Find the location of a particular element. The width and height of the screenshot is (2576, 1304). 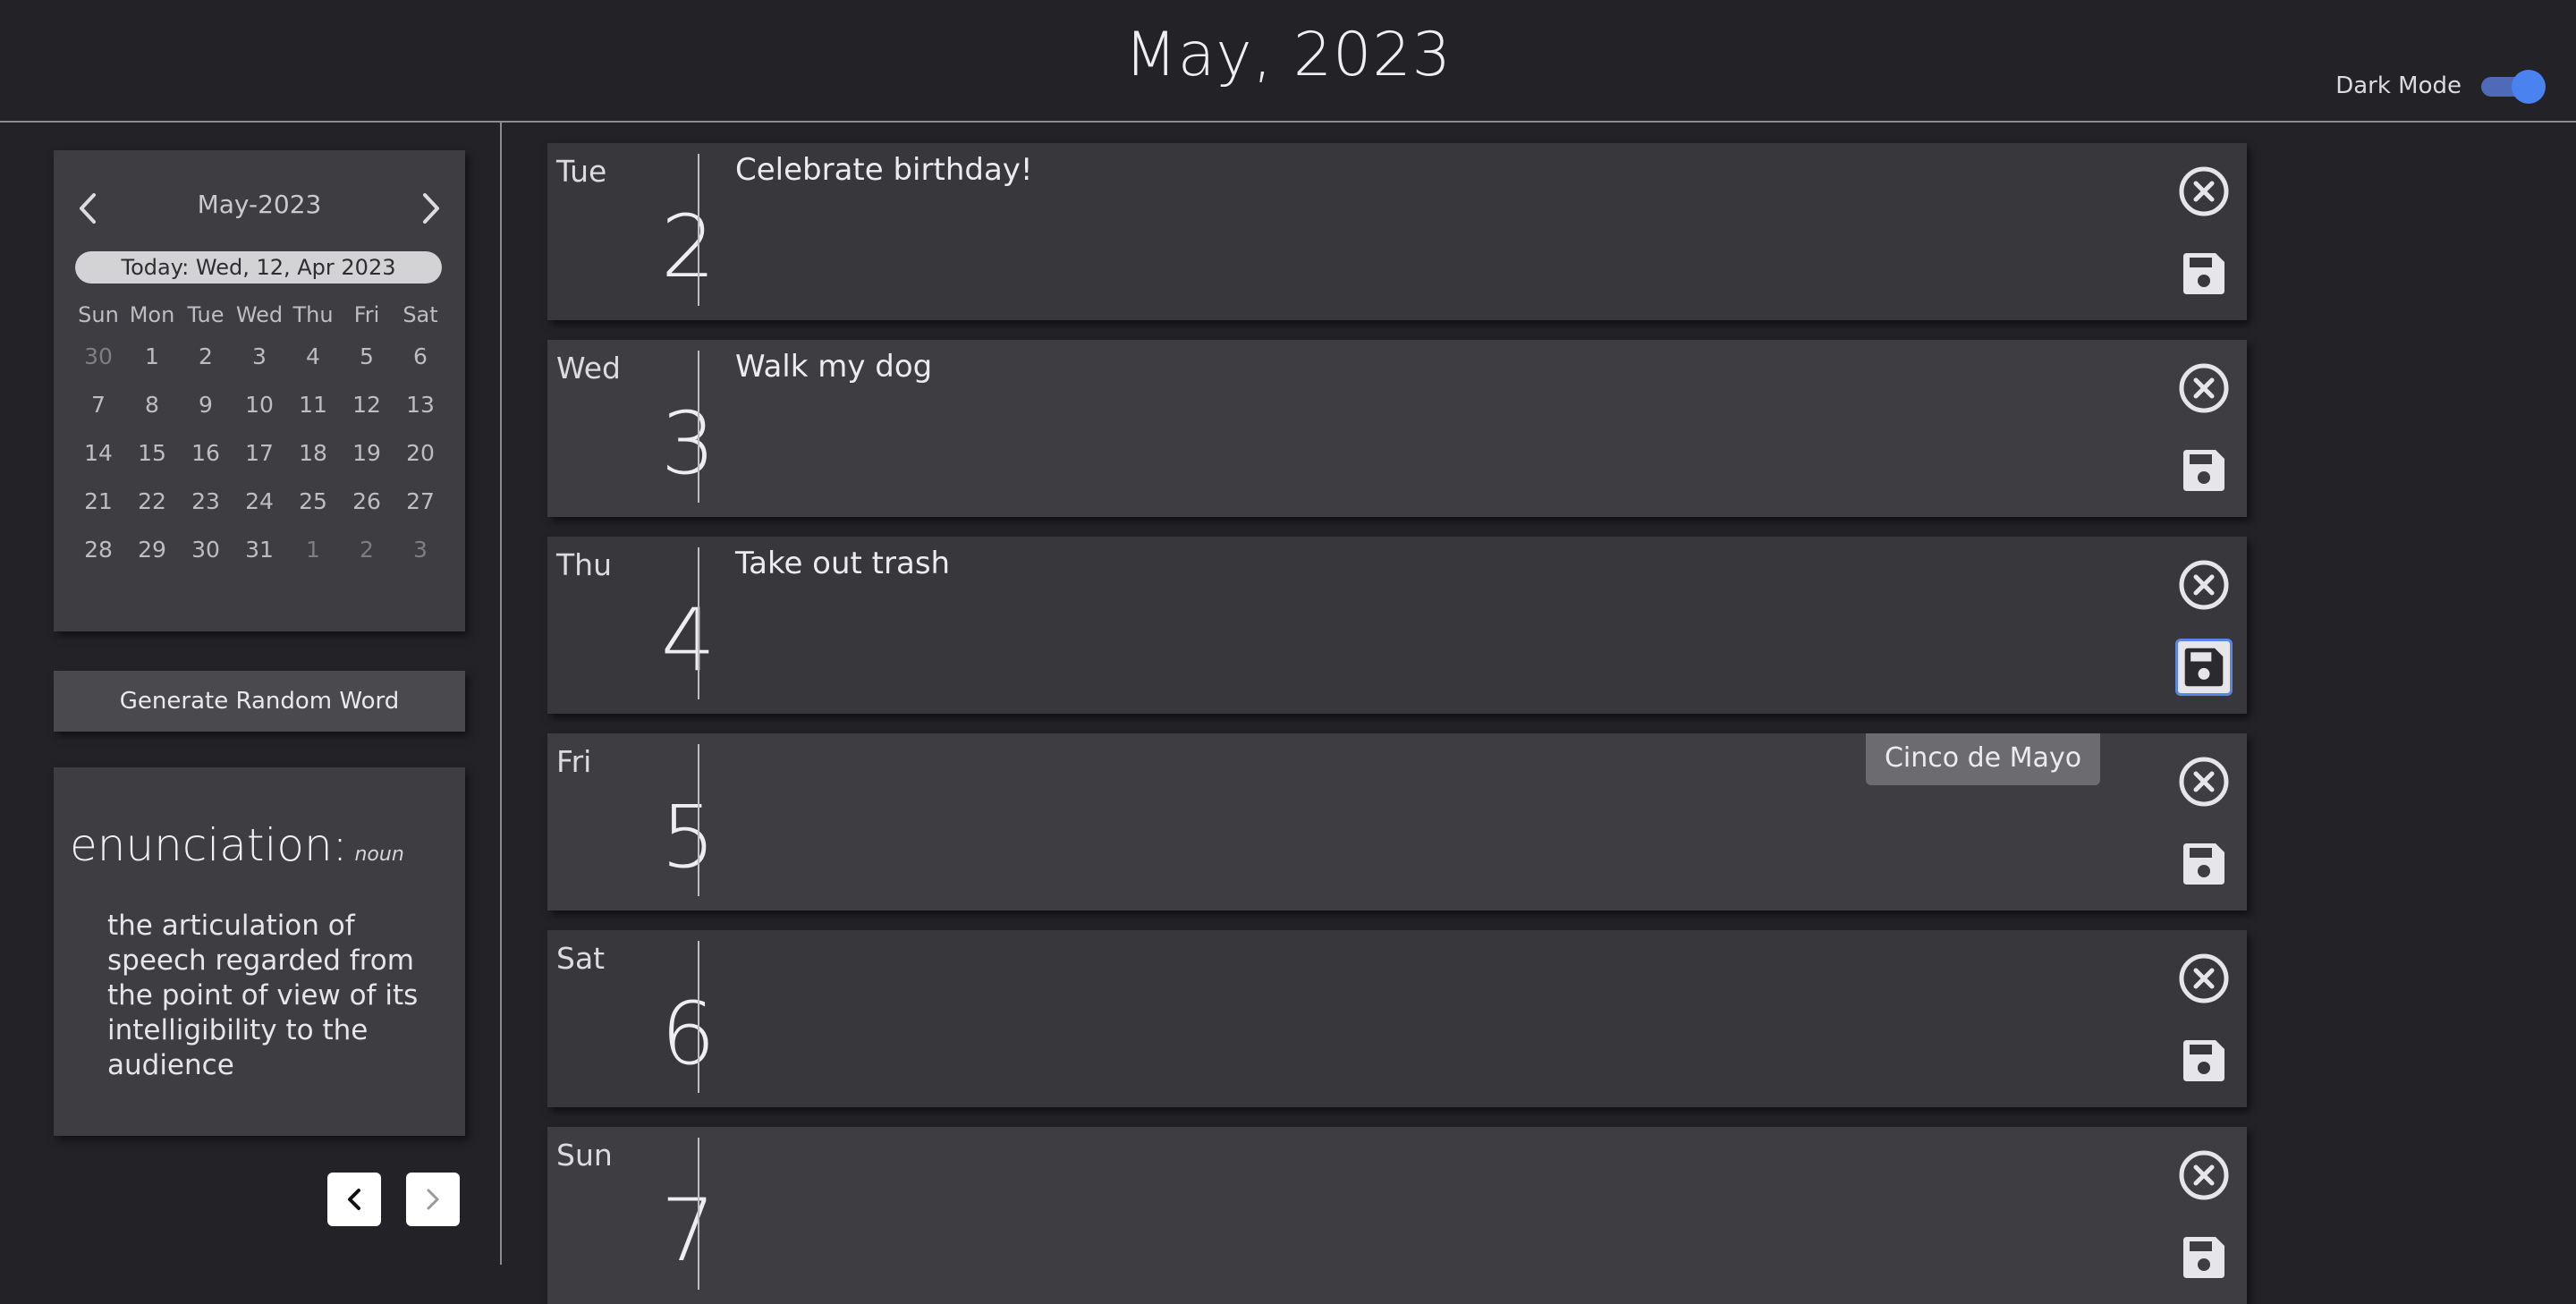

calendar-day: 13 is located at coordinates (420, 405).